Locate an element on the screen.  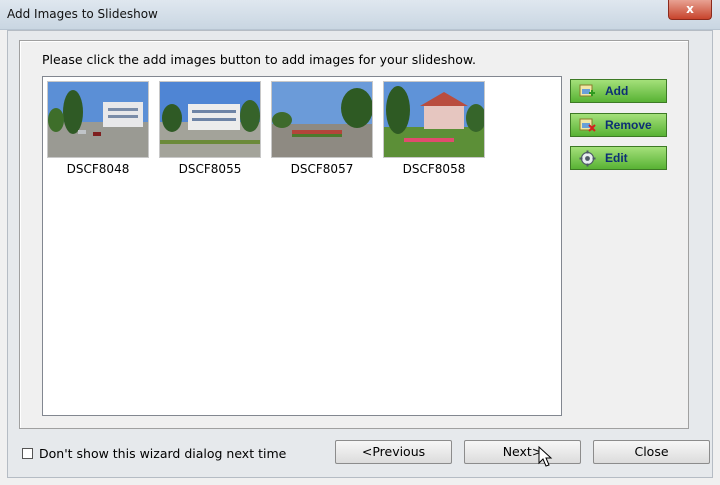
edit-button-label: Edit is located at coordinates (616, 158).